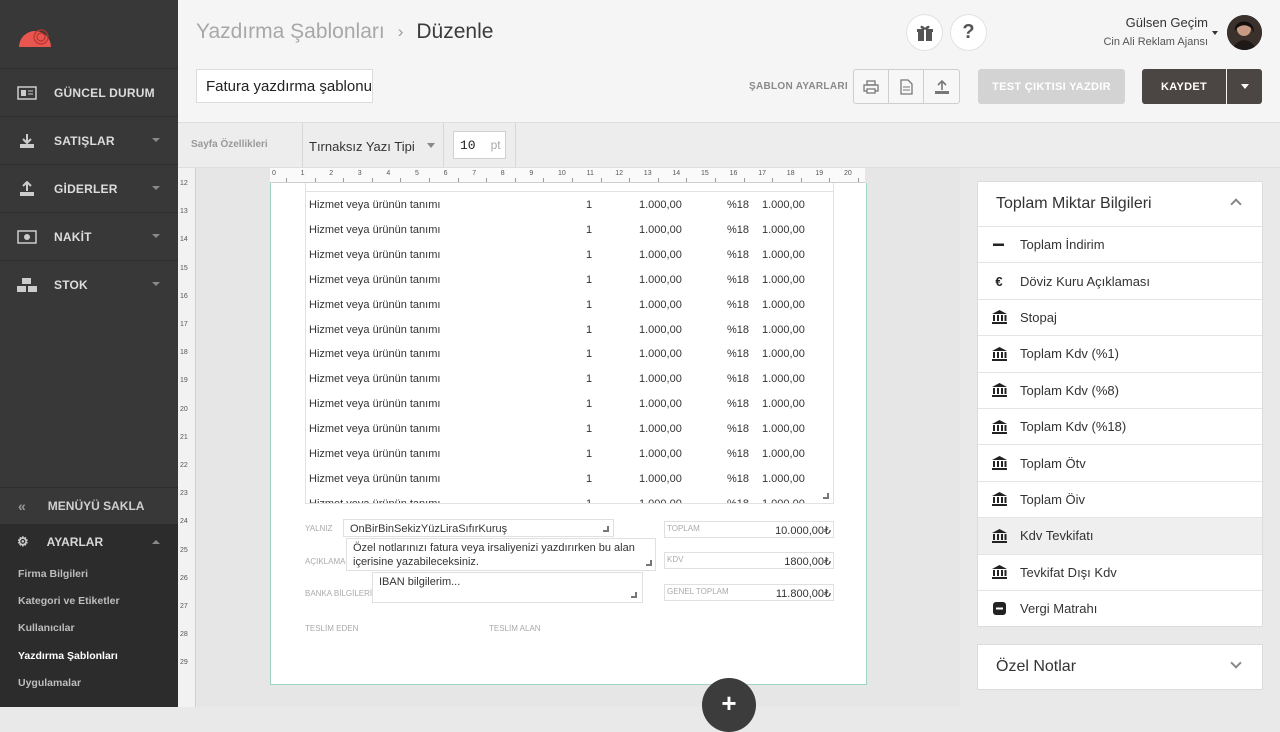  What do you see at coordinates (89, 655) in the screenshot?
I see `settings-item-yazdirma: Yazdırma Şablonları` at bounding box center [89, 655].